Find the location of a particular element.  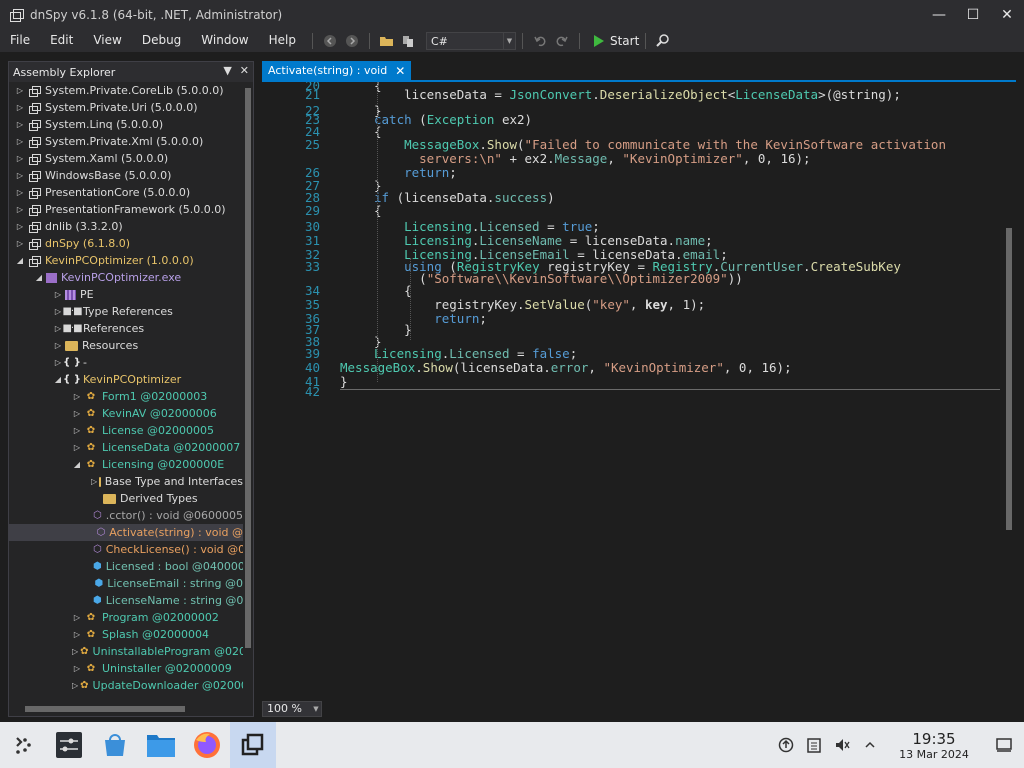

tree-item: ⬡ CheckLicense() : void @0 is located at coordinates (126, 549).